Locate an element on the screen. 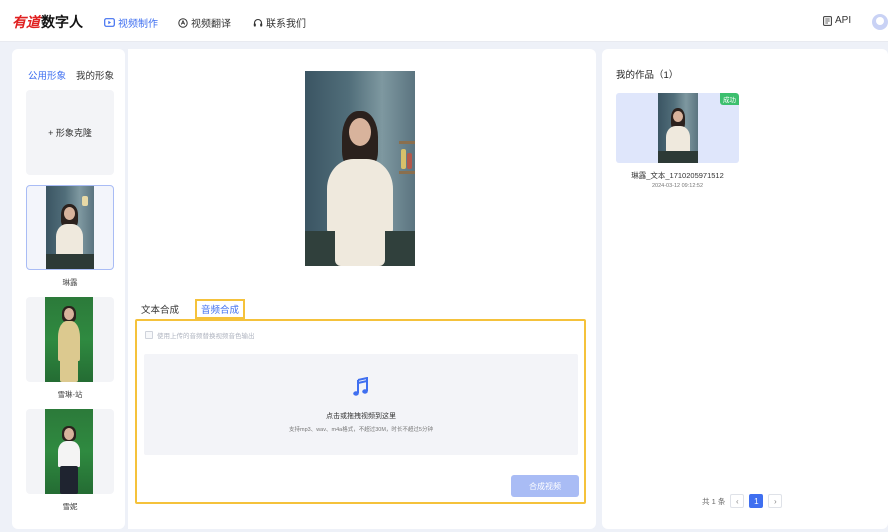 The width and height of the screenshot is (888, 532). document-icon is located at coordinates (827, 20).